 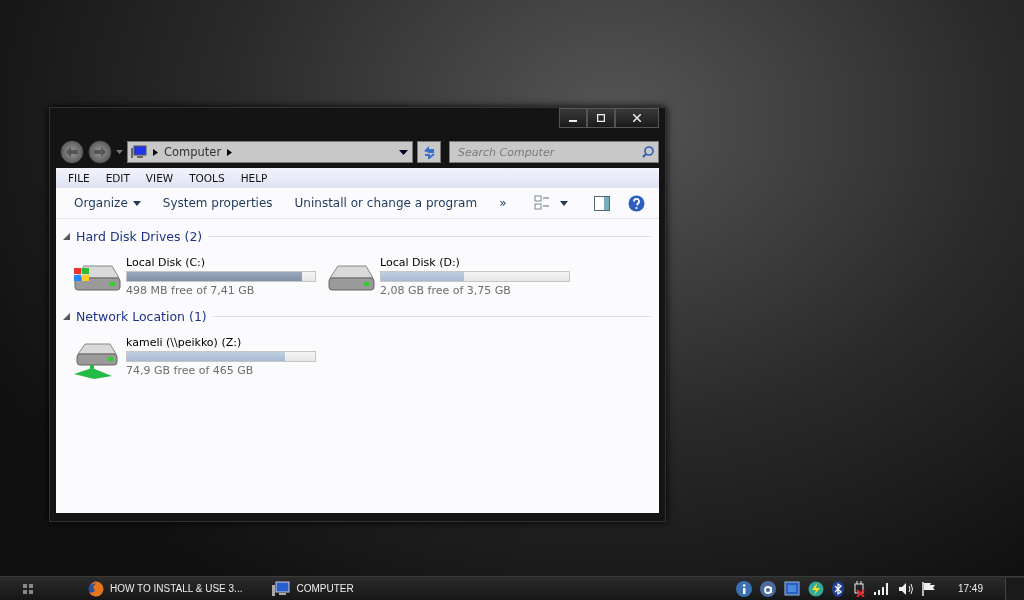 I want to click on preview-pane-icon, so click(x=602, y=203).